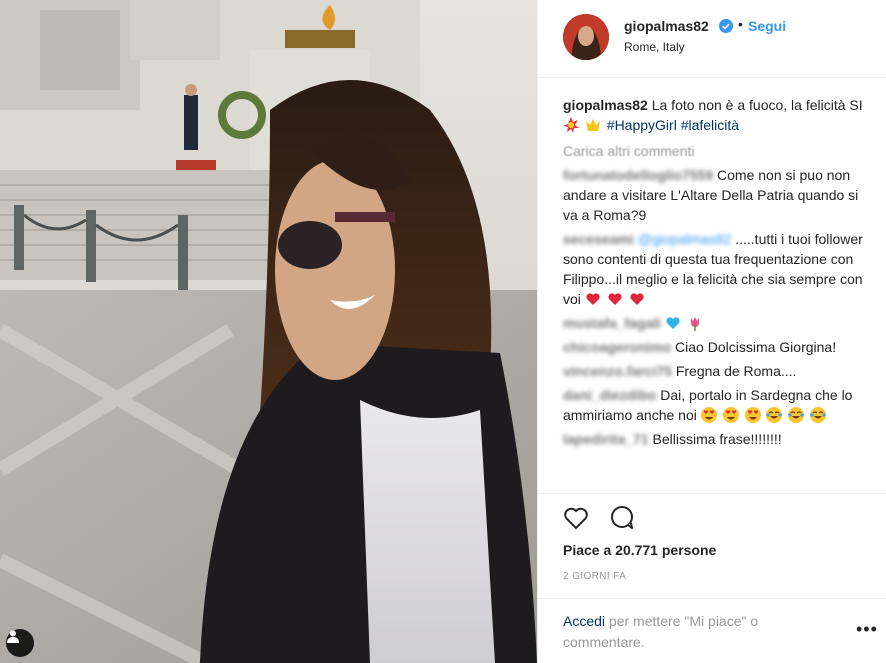  Describe the element at coordinates (594, 576) in the screenshot. I see `post-timestamp: 2 GIORNI FA` at that location.